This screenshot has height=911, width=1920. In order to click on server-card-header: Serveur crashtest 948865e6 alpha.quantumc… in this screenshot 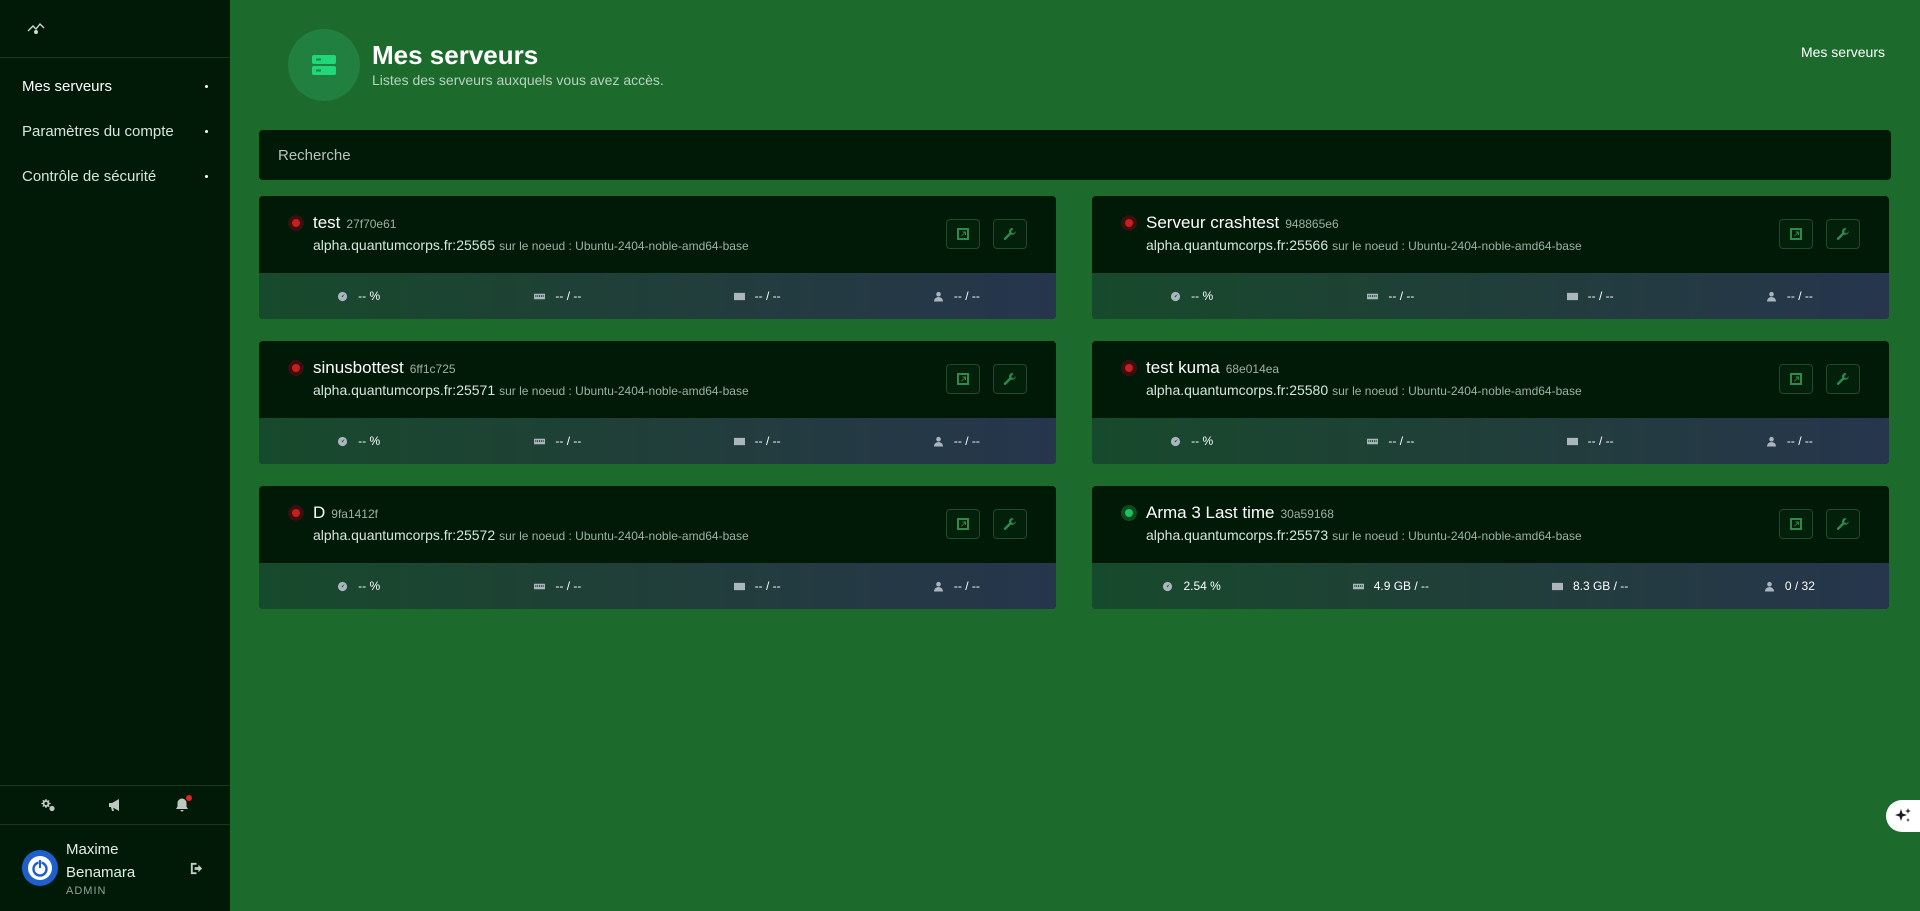, I will do `click(1490, 234)`.